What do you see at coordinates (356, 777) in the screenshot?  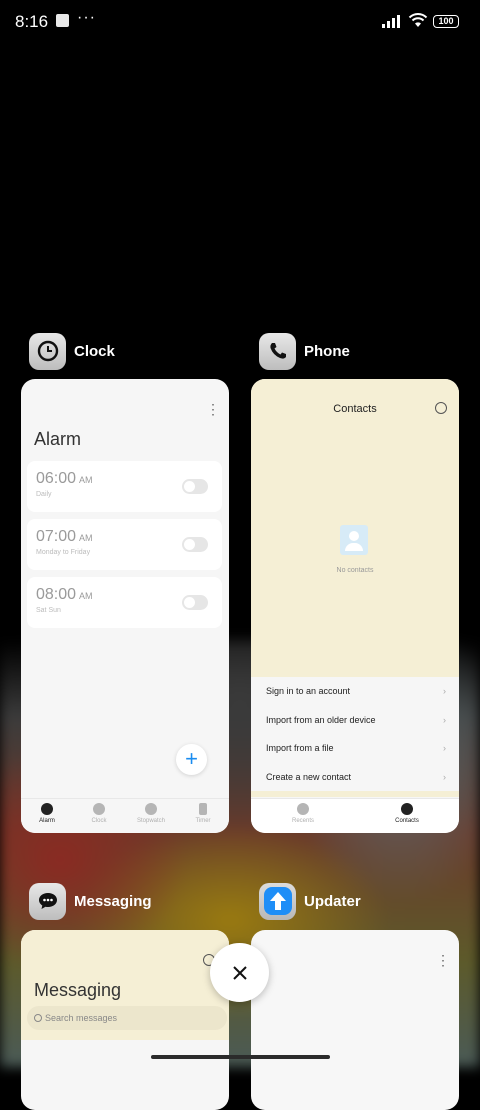 I see `menu-create-contact: Create a new contact ›` at bounding box center [356, 777].